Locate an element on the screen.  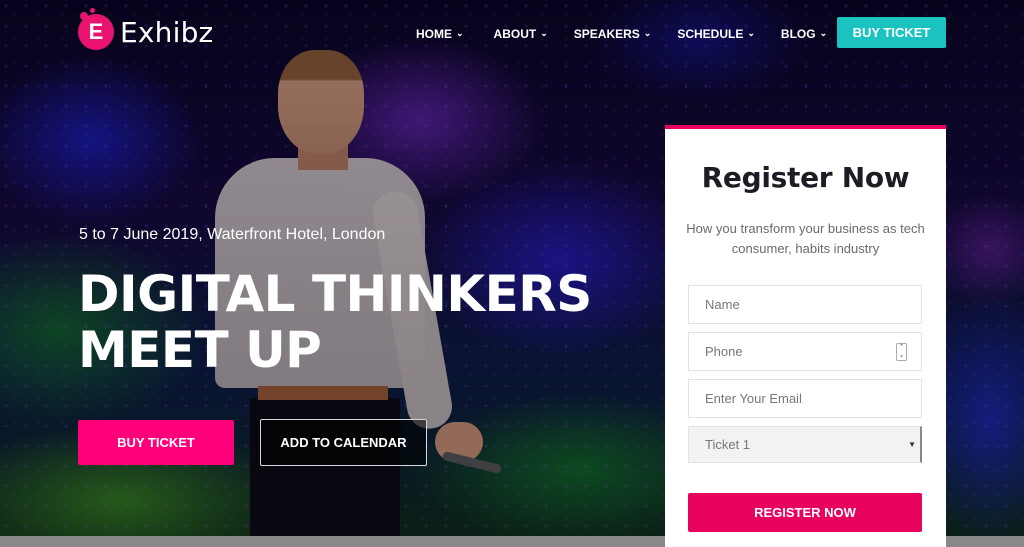
number-spinner-icon: ⌃ ⌄ is located at coordinates (901, 352).